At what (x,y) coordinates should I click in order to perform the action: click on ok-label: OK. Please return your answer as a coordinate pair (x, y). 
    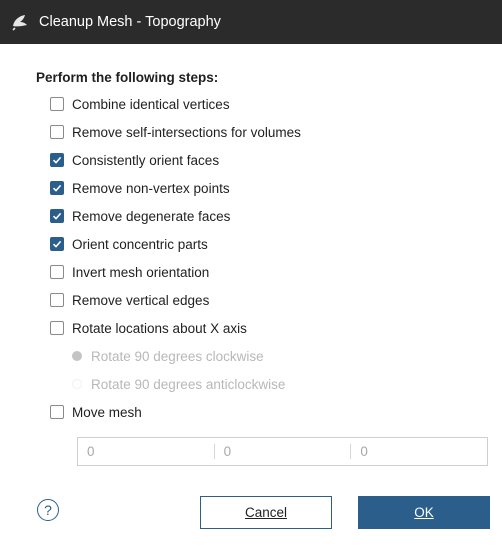
    Looking at the image, I should click on (424, 512).